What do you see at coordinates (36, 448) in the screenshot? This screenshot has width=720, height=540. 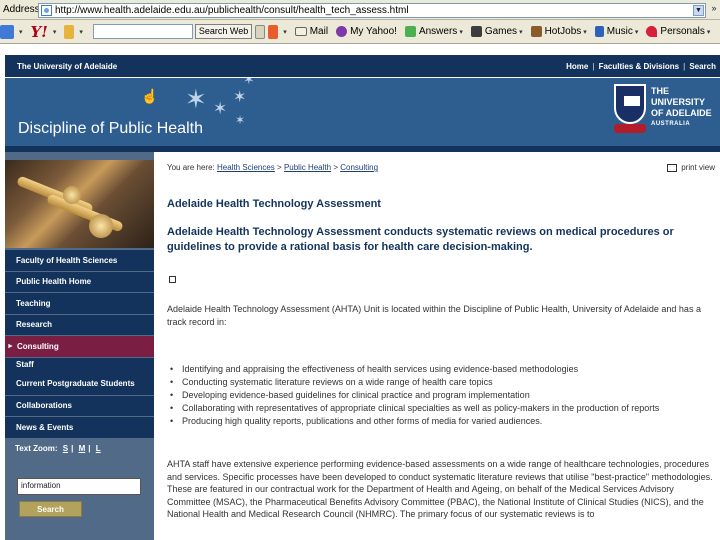 I see `text-zoom-label: Text Zoom:` at bounding box center [36, 448].